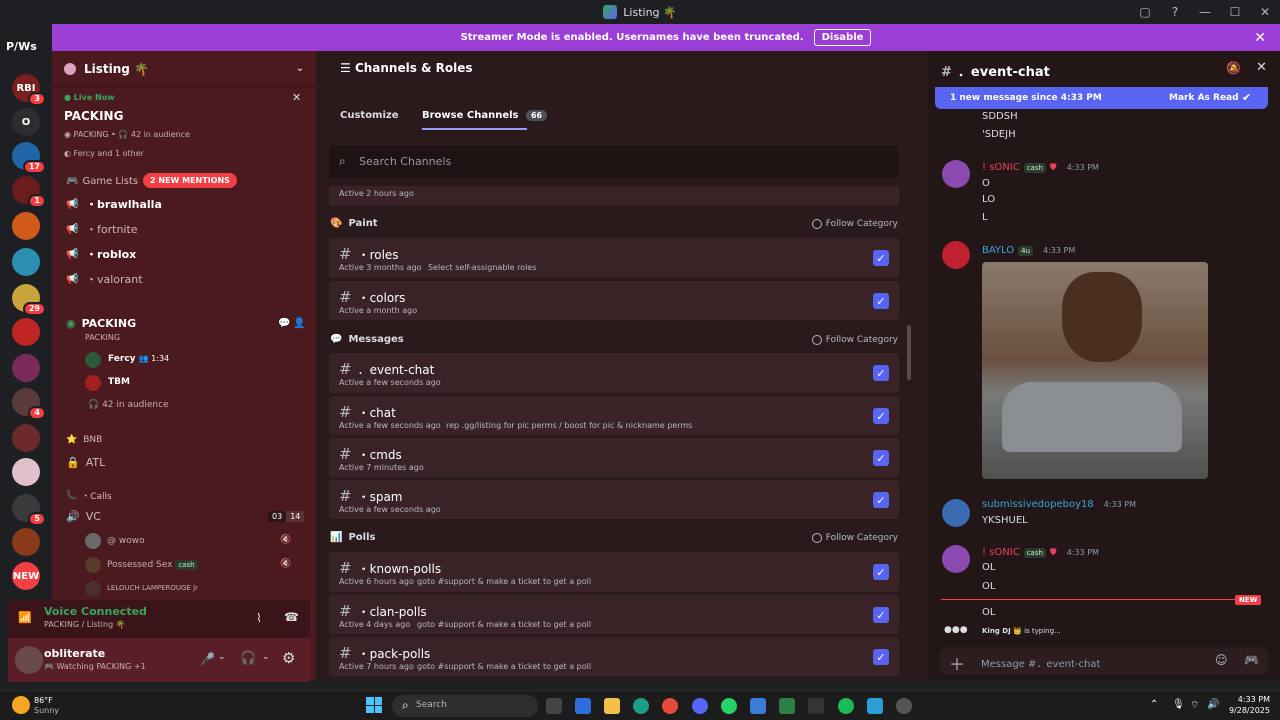 The height and width of the screenshot is (720, 1280). I want to click on close-banner-icon: ✕, so click(1260, 38).